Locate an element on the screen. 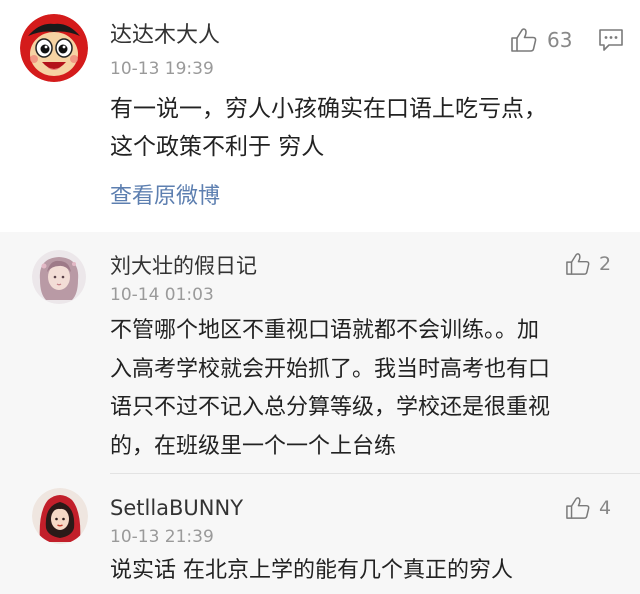 This screenshot has height=594, width=640. reply-like-button: 2 is located at coordinates (588, 264).